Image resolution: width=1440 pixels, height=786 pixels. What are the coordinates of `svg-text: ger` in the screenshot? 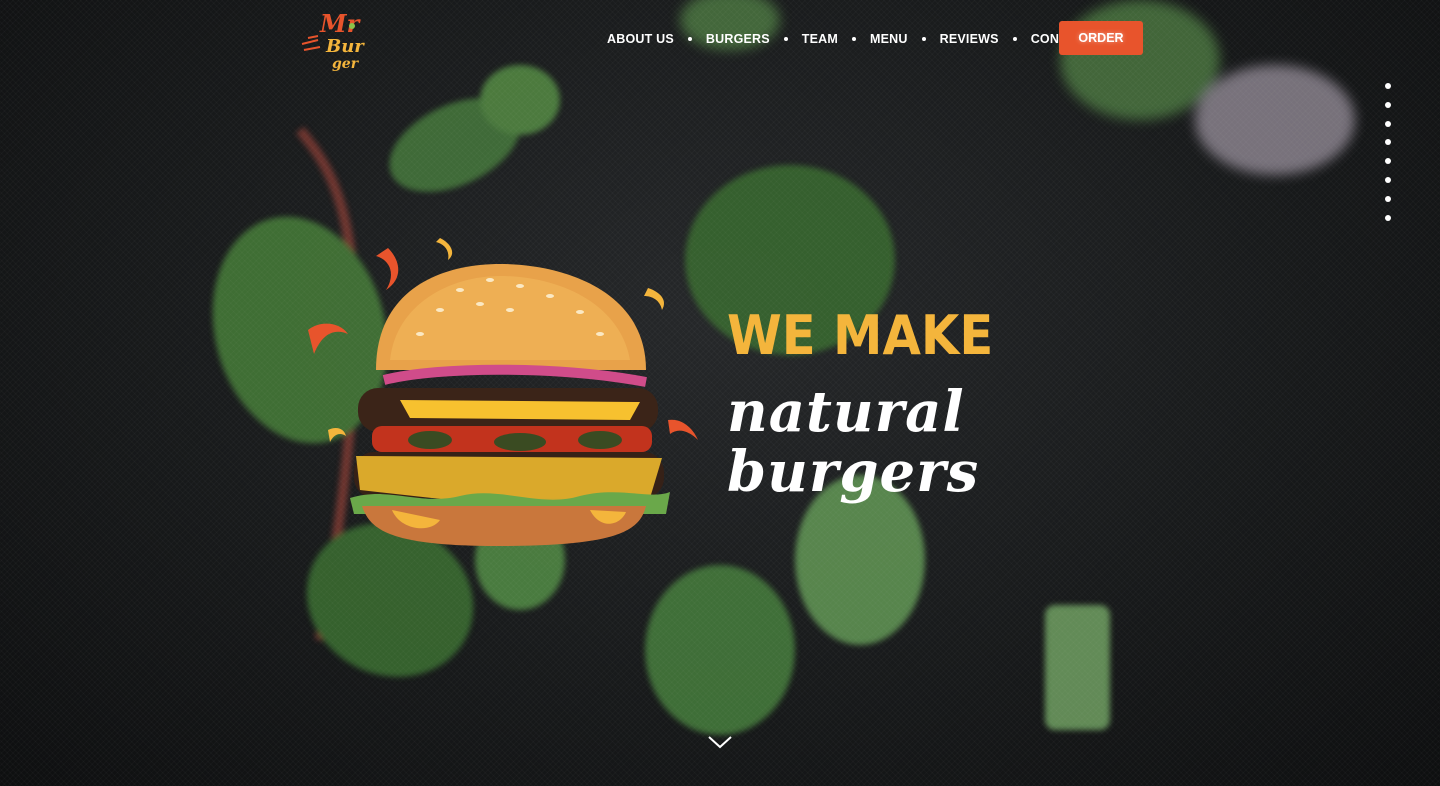 It's located at (346, 64).